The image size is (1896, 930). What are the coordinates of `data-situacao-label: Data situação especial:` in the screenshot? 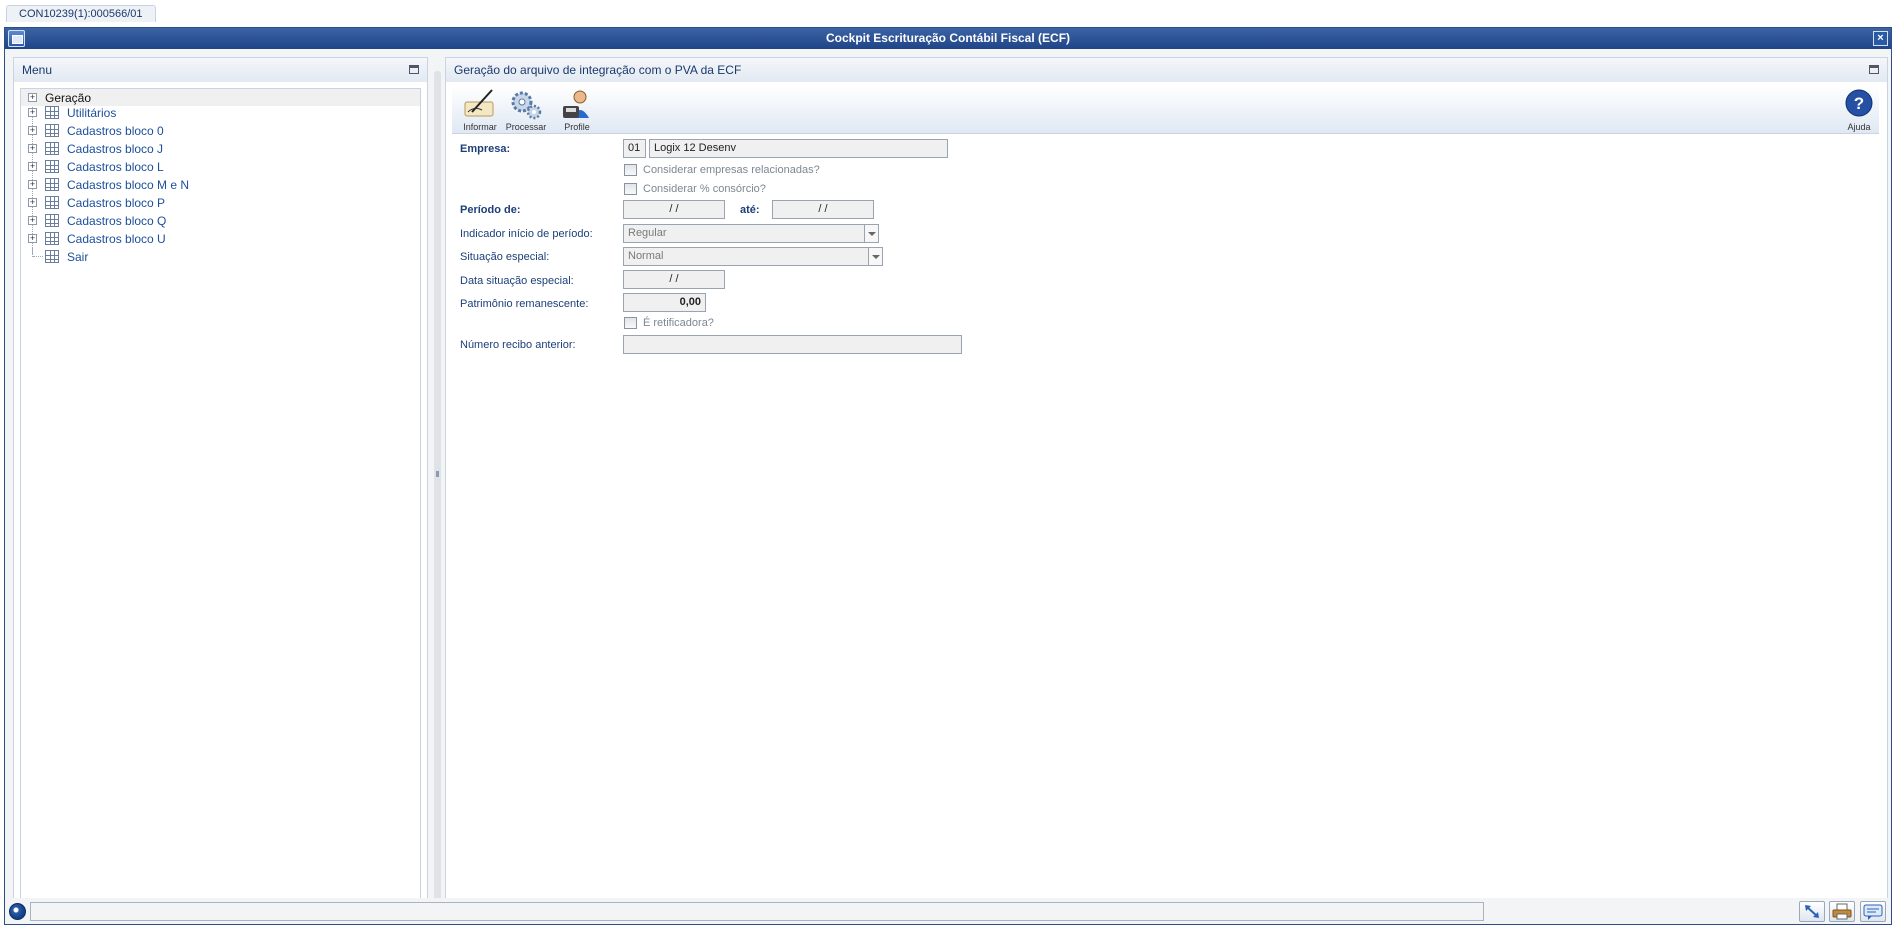 It's located at (517, 281).